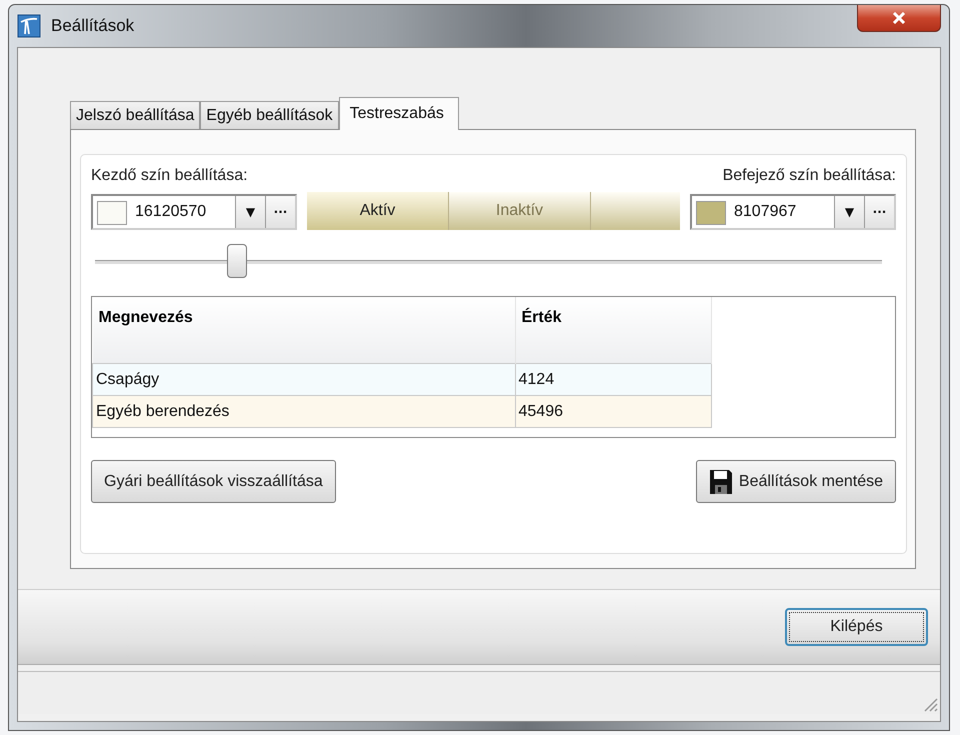 The height and width of the screenshot is (735, 960). Describe the element at coordinates (171, 212) in the screenshot. I see `color-value: 16120570` at that location.